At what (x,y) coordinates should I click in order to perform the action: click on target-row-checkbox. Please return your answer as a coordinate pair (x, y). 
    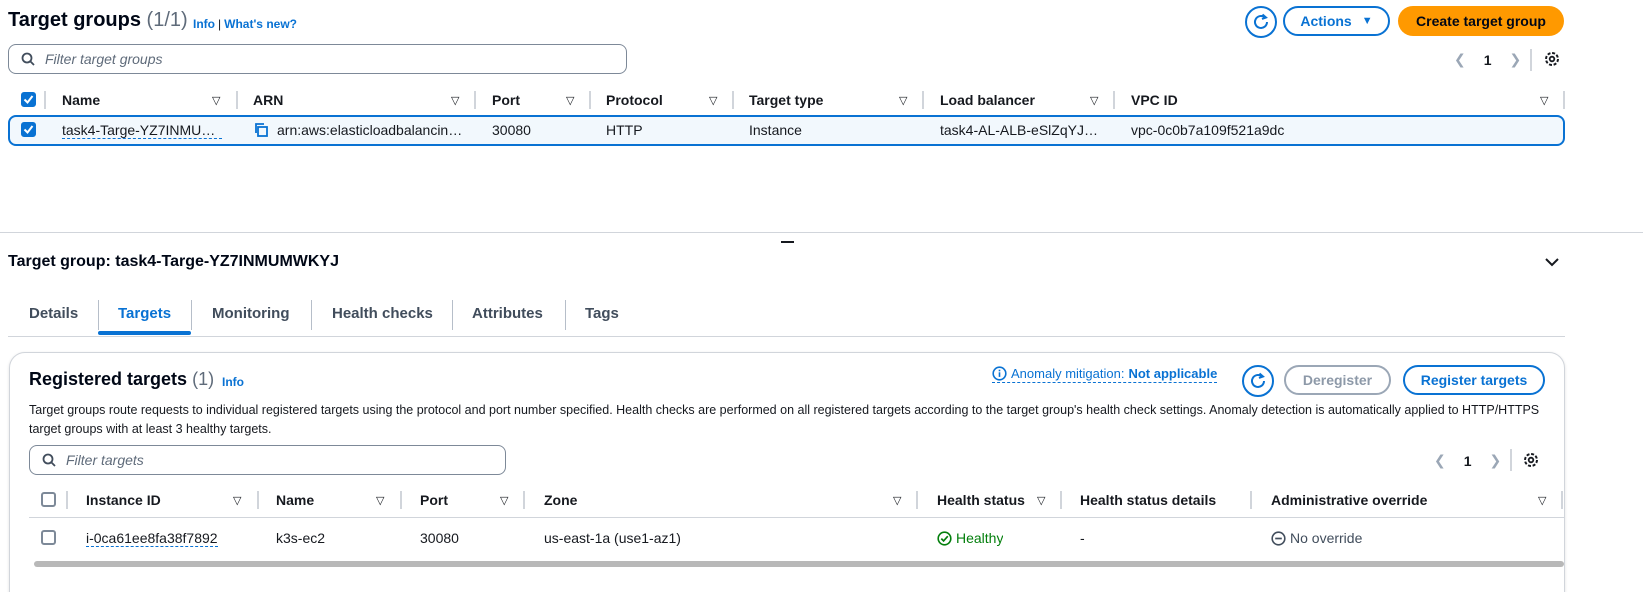
    Looking at the image, I should click on (48, 537).